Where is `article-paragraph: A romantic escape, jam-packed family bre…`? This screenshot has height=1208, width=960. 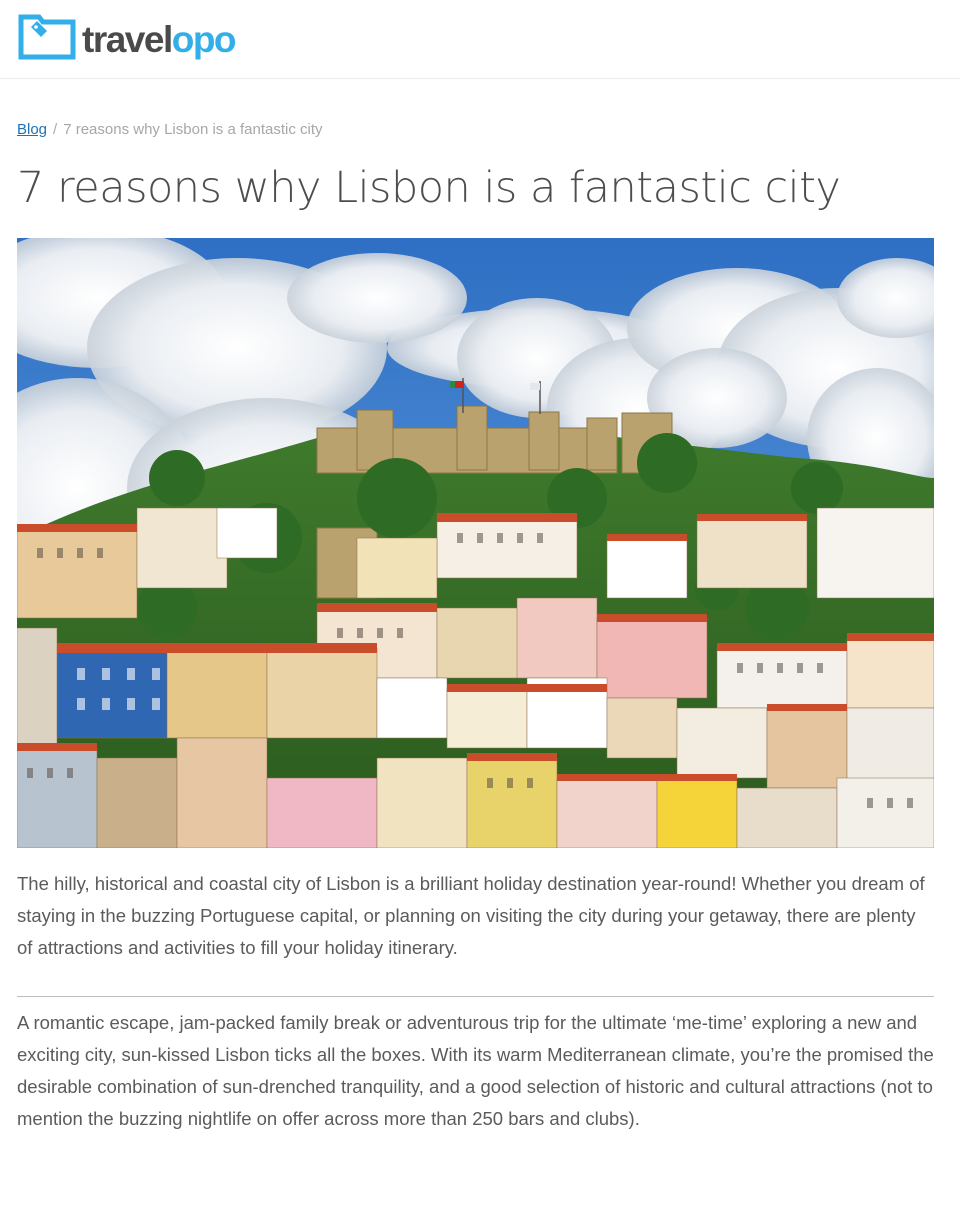 article-paragraph: A romantic escape, jam-packed family bre… is located at coordinates (475, 1070).